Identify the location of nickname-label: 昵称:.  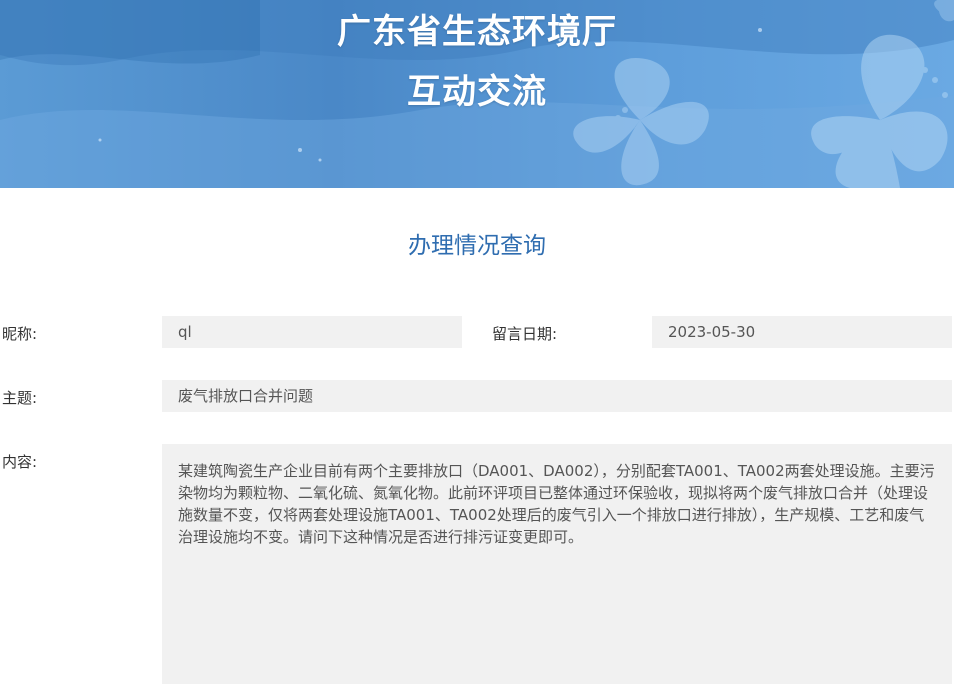
(19, 333).